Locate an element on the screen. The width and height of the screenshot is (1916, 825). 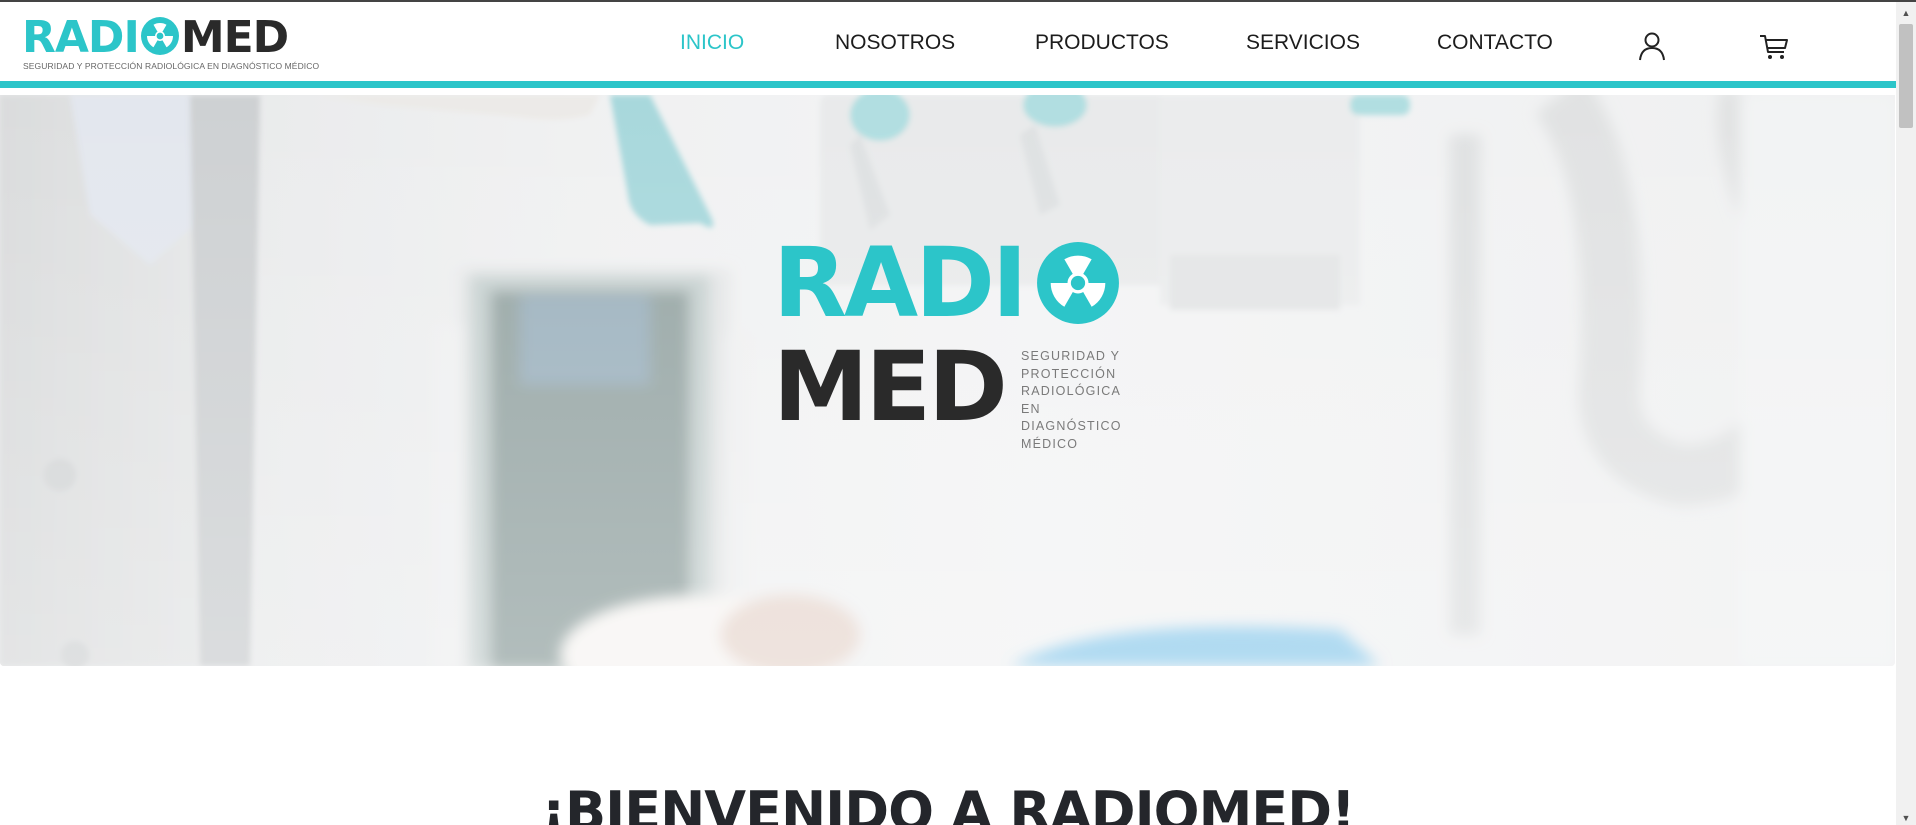
user-icon is located at coordinates (1652, 46).